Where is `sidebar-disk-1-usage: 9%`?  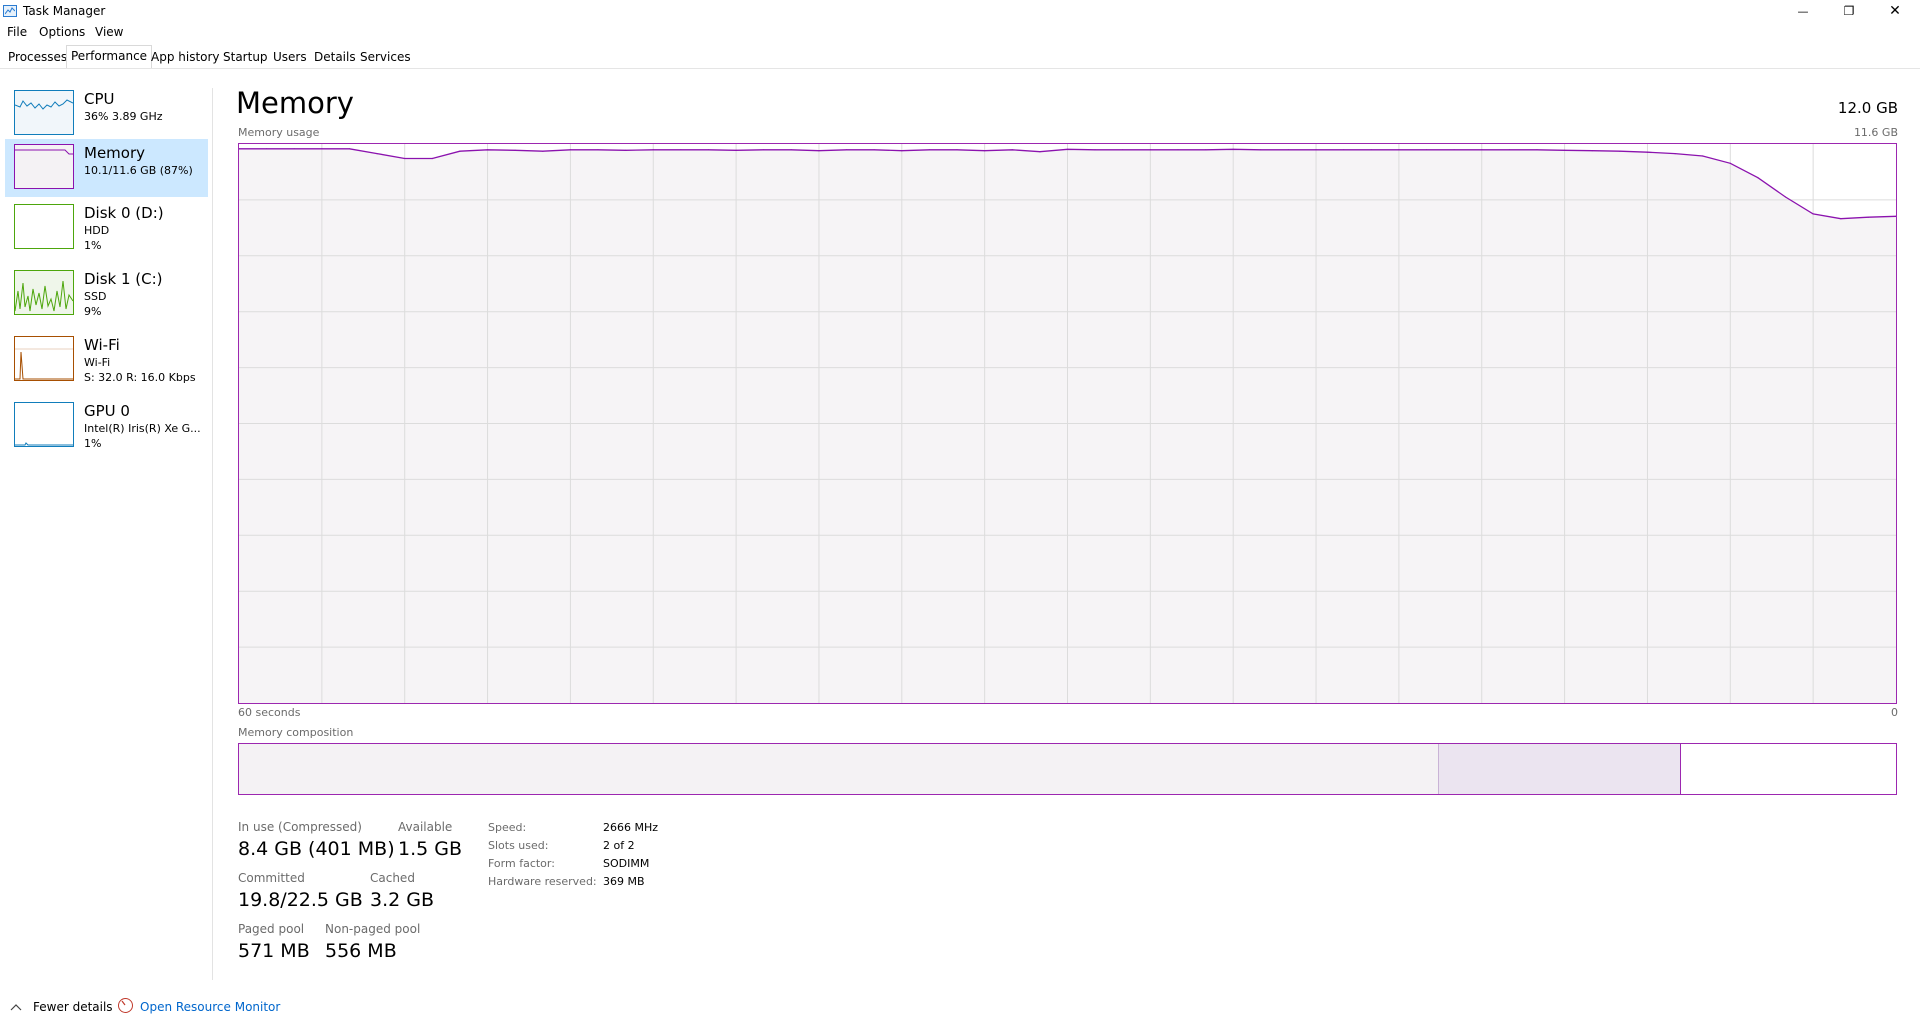
sidebar-disk-1-usage: 9% is located at coordinates (93, 311).